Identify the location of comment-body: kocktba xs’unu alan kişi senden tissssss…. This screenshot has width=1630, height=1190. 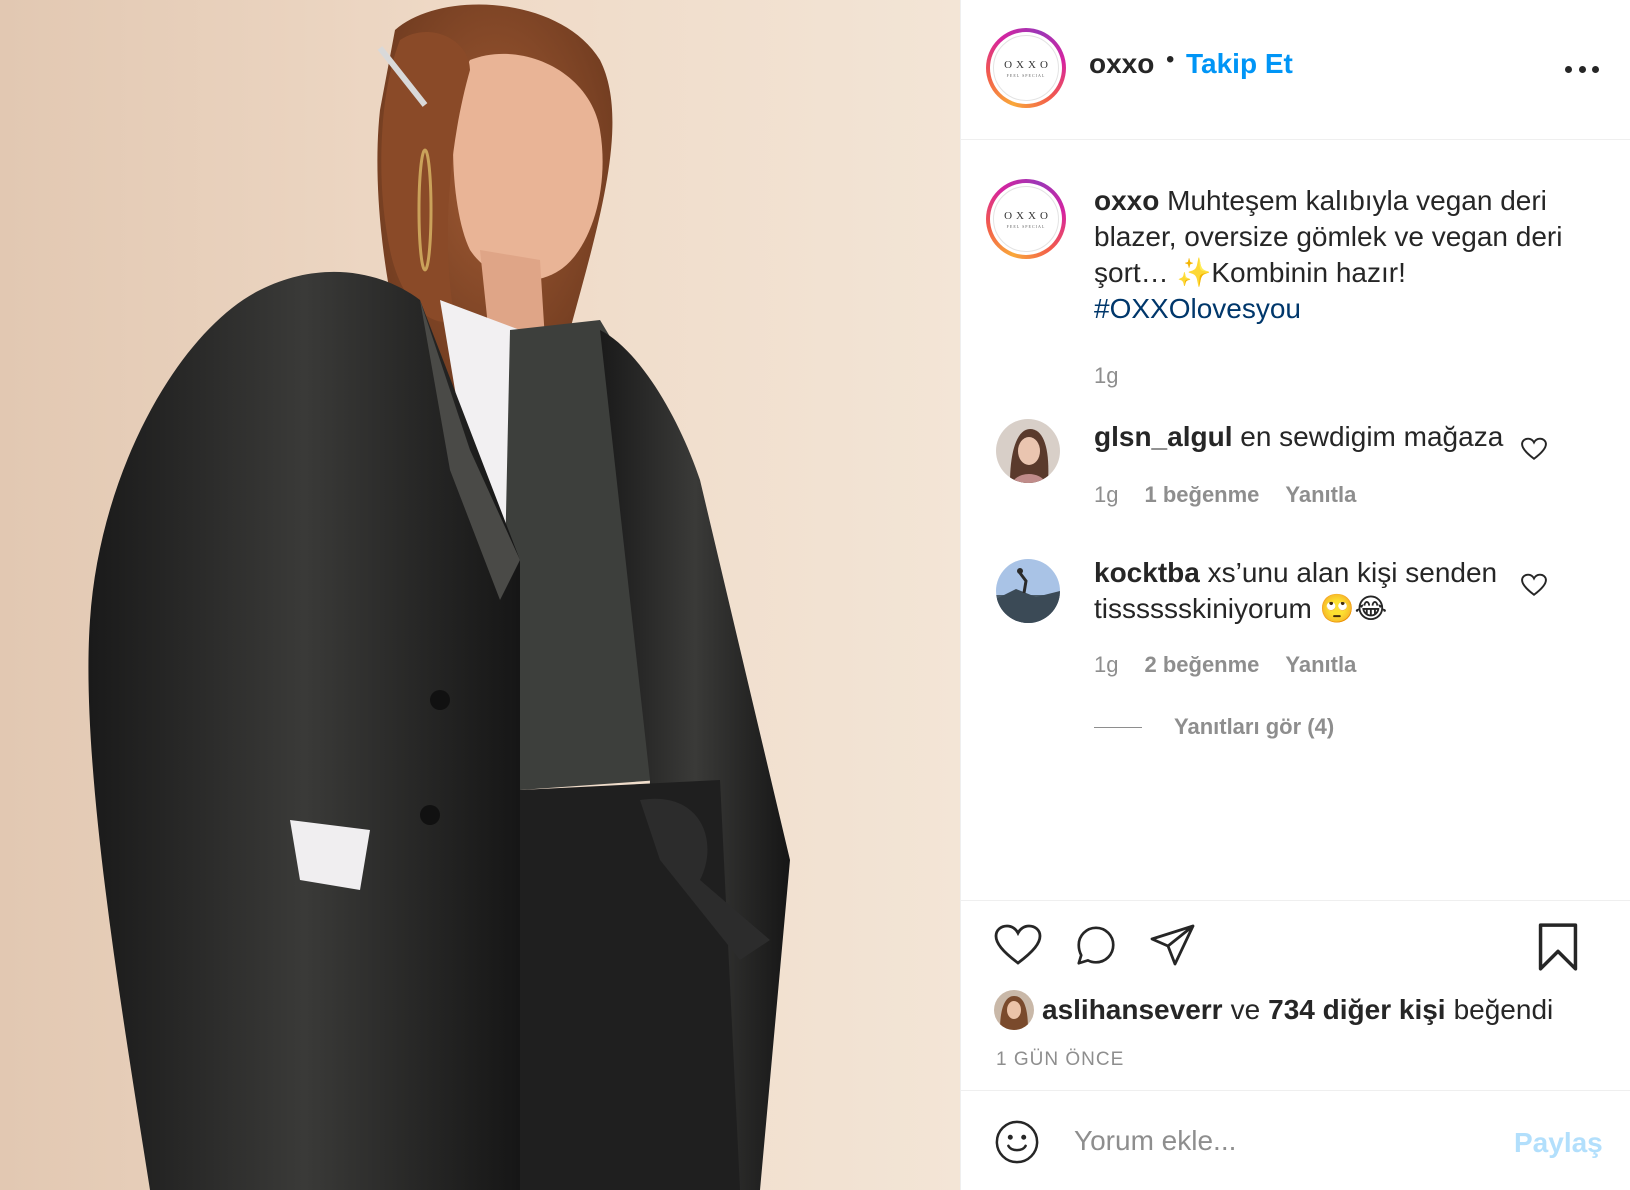
(1319, 591).